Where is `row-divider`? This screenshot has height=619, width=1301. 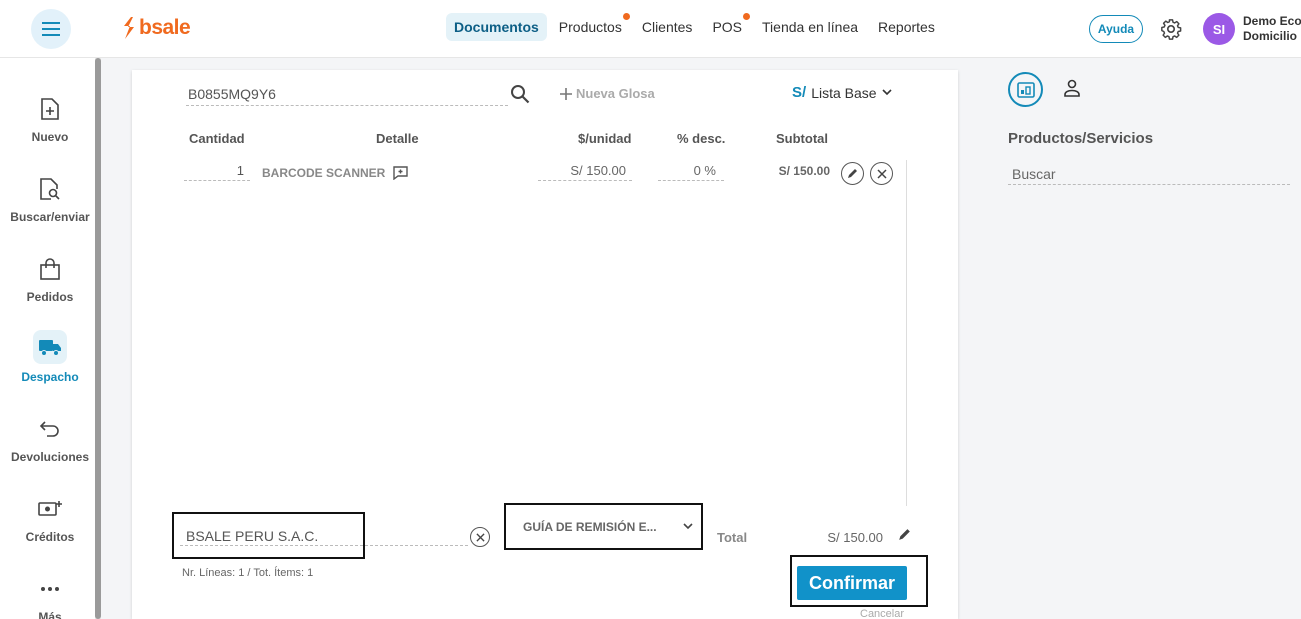
row-divider is located at coordinates (906, 333).